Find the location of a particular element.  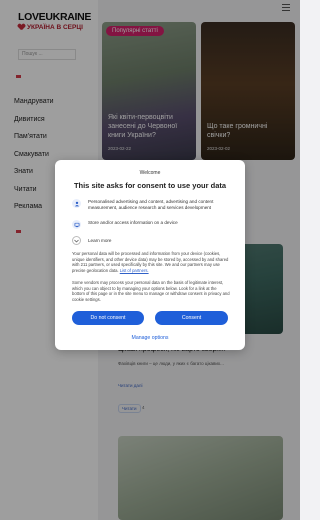

do-not-consent-button: Do not consent is located at coordinates (108, 318).